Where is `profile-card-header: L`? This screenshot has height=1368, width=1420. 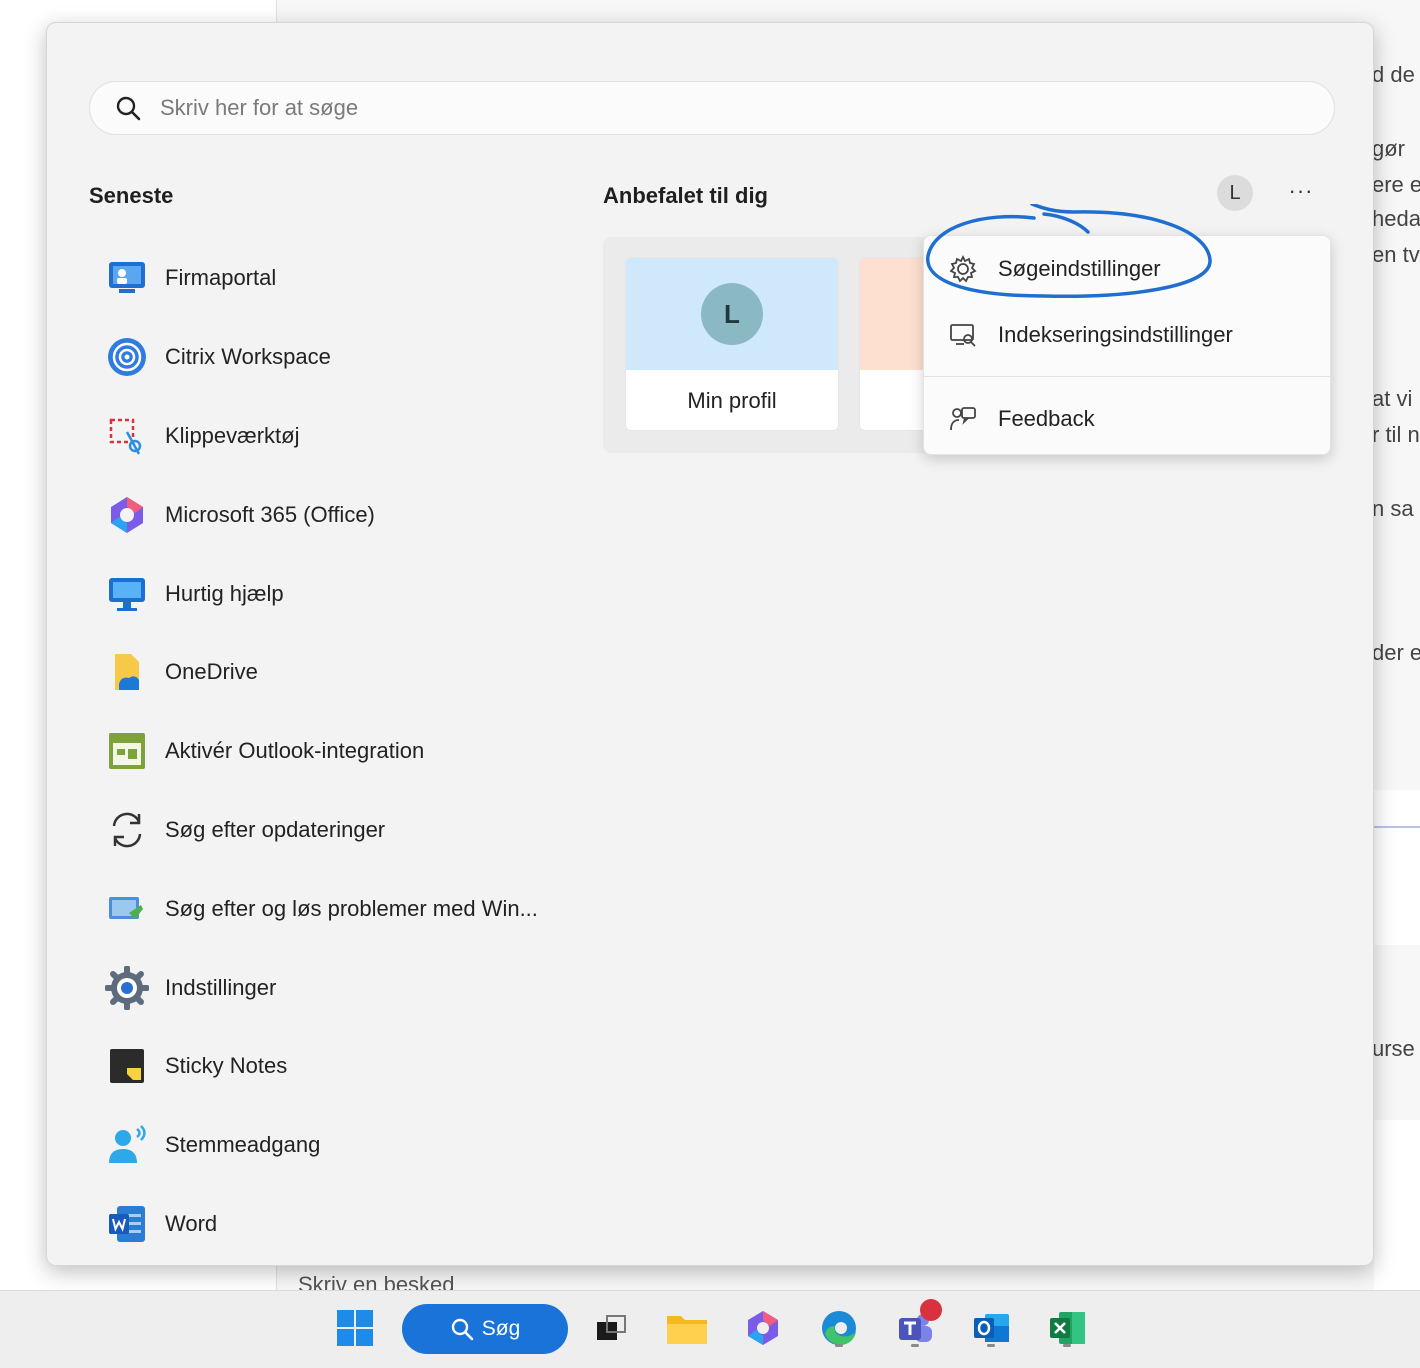
profile-card-header: L is located at coordinates (732, 314).